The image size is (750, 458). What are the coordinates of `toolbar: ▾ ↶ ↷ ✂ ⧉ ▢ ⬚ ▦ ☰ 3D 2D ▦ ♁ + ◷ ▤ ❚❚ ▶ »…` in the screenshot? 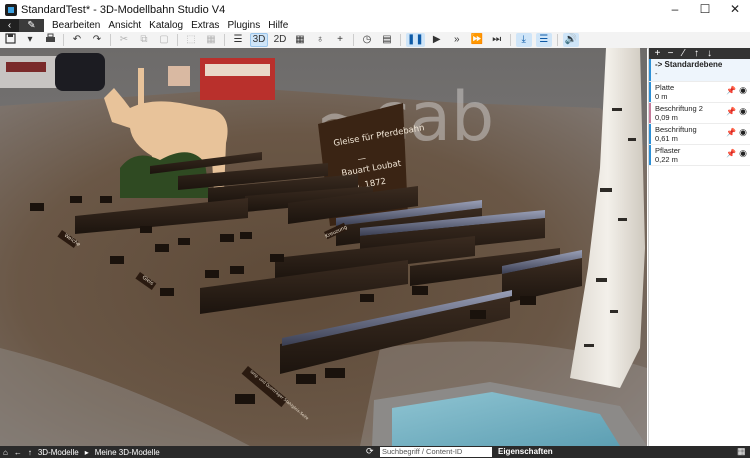 It's located at (375, 40).